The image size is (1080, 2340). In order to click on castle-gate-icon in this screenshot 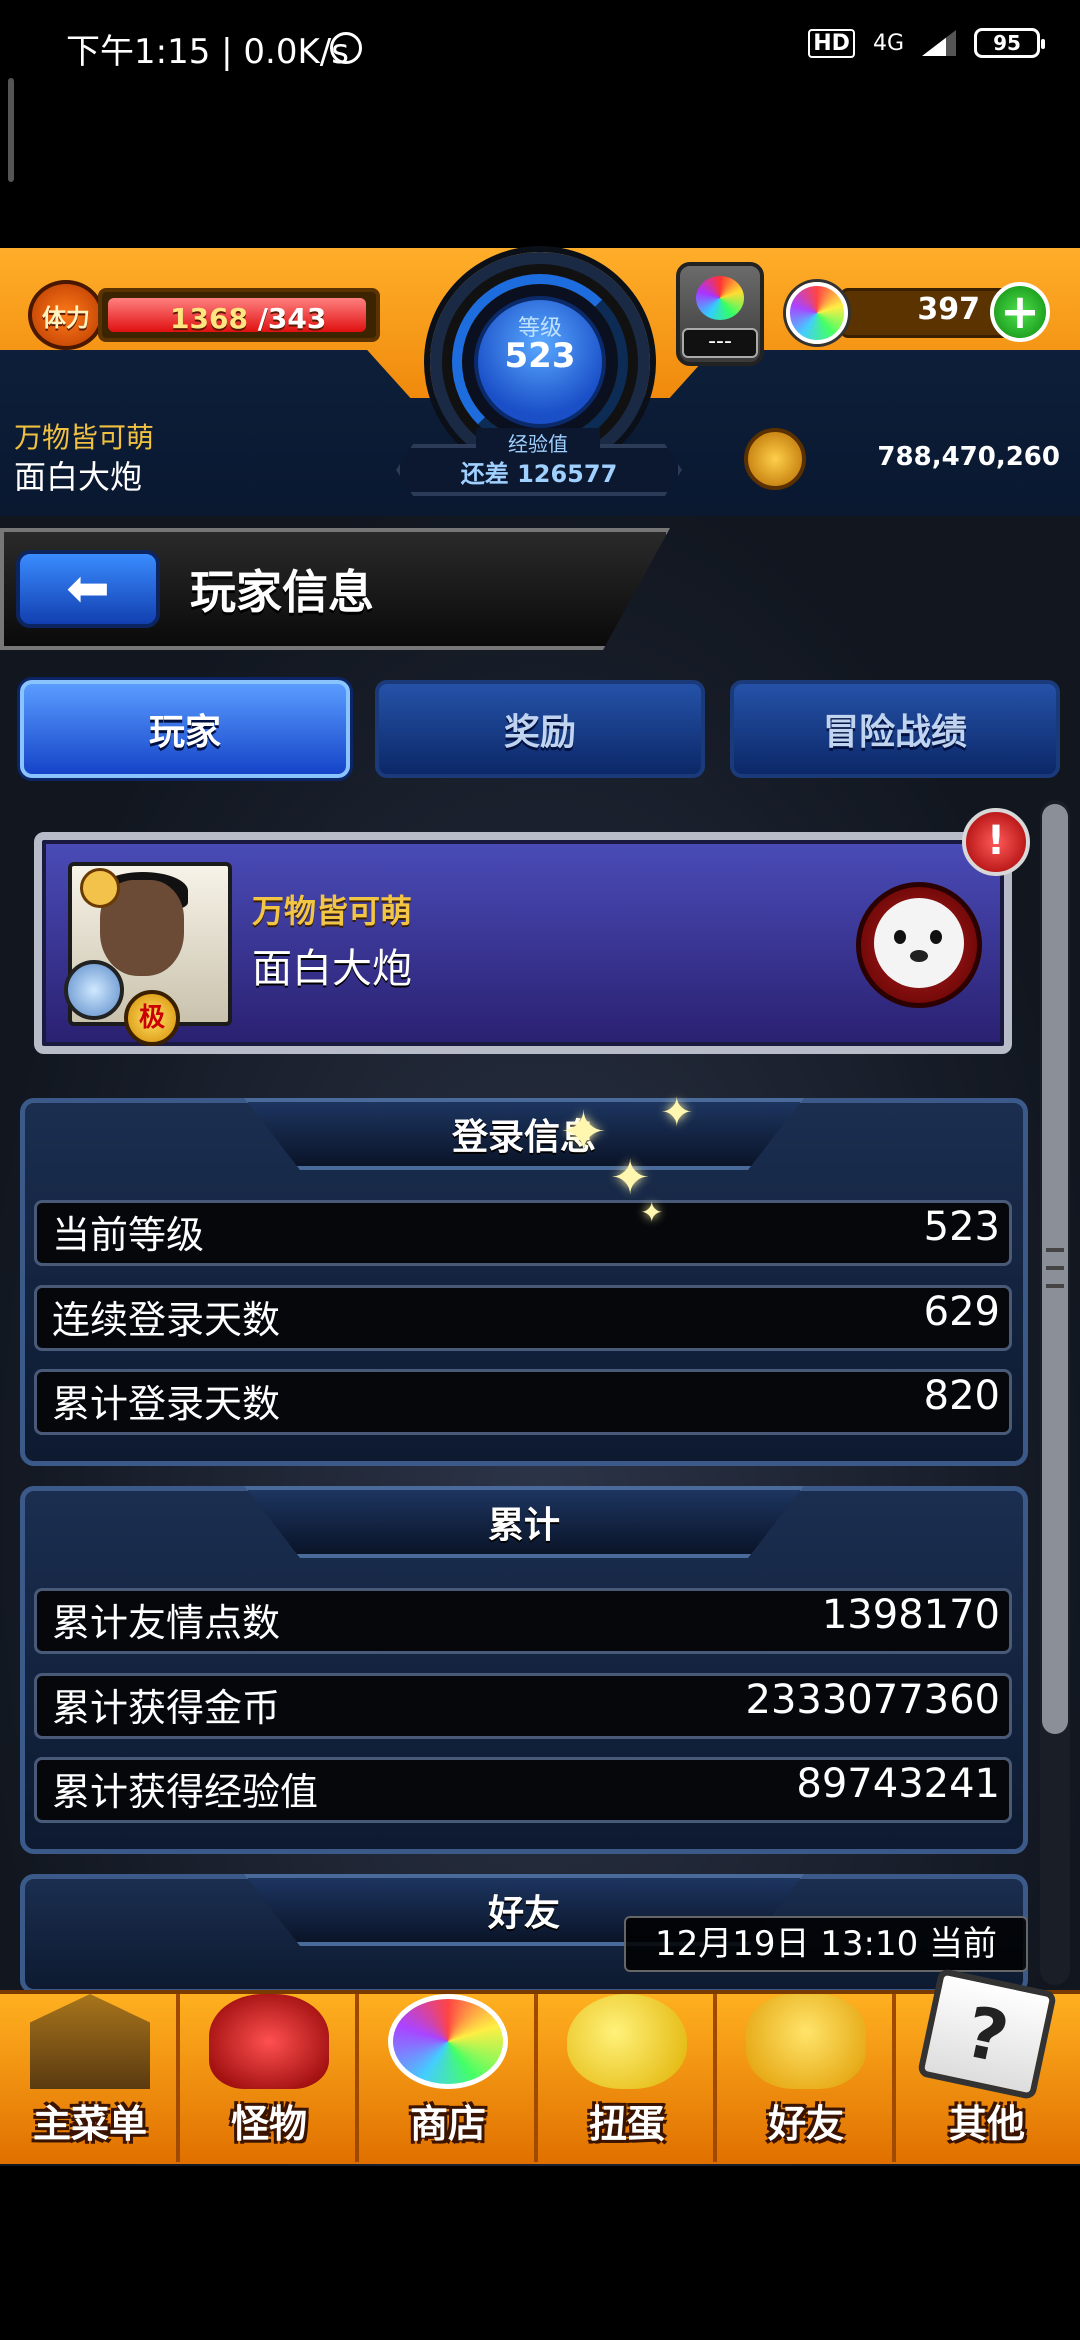, I will do `click(90, 2041)`.